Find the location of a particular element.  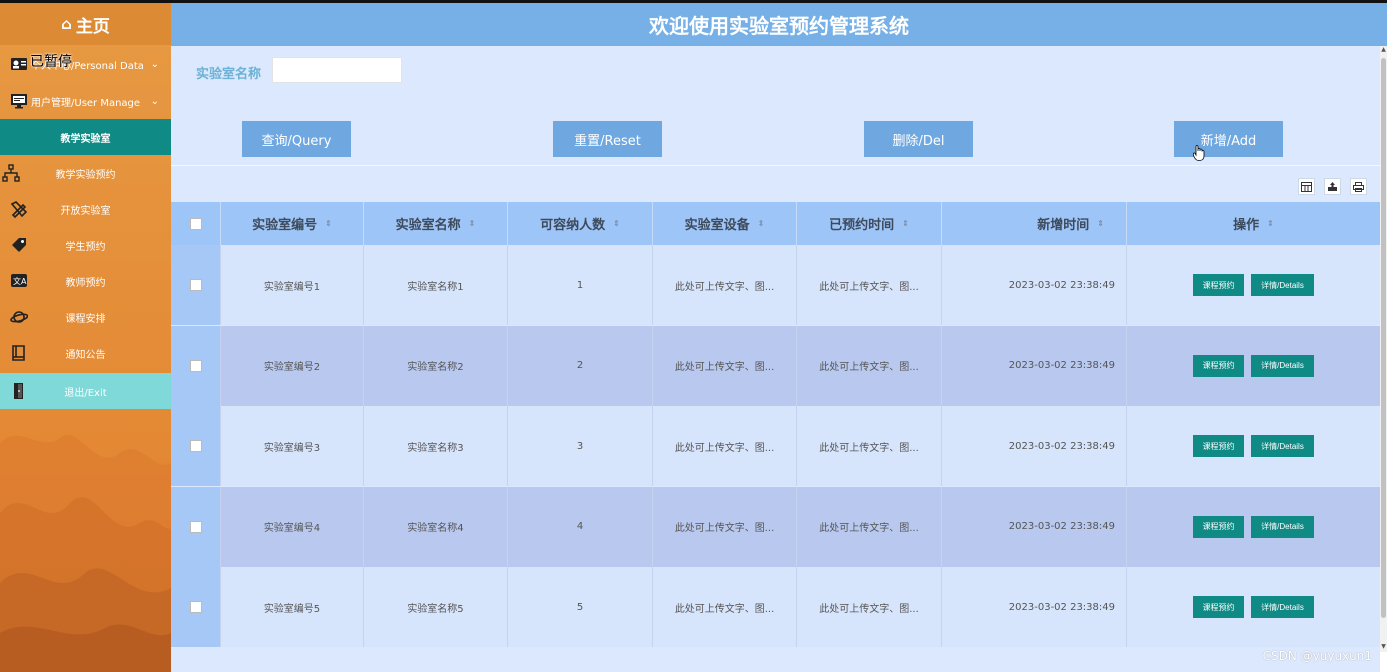

sidebar-item-student-booking: 学生预约 is located at coordinates (85, 245).